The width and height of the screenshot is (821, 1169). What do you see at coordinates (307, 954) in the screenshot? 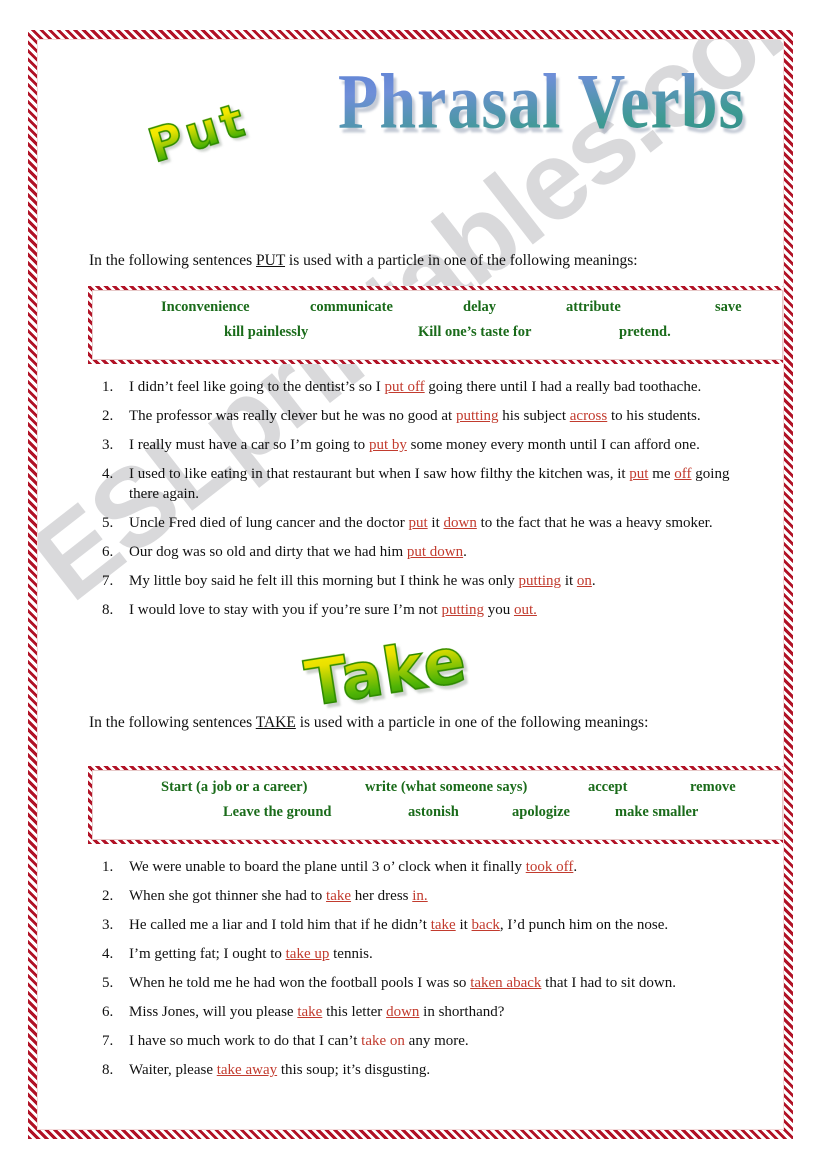
I see `phrasal-verb: take up` at bounding box center [307, 954].